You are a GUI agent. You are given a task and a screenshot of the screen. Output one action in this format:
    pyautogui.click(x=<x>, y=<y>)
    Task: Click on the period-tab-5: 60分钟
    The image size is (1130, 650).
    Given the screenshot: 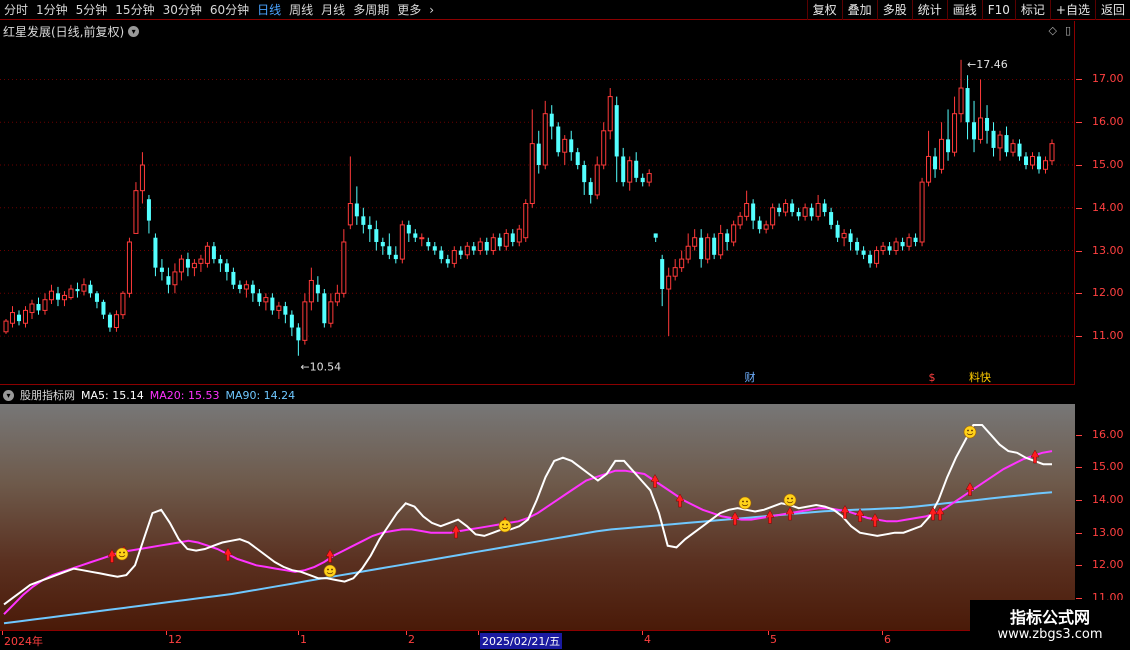 What is the action you would take?
    pyautogui.click(x=229, y=10)
    